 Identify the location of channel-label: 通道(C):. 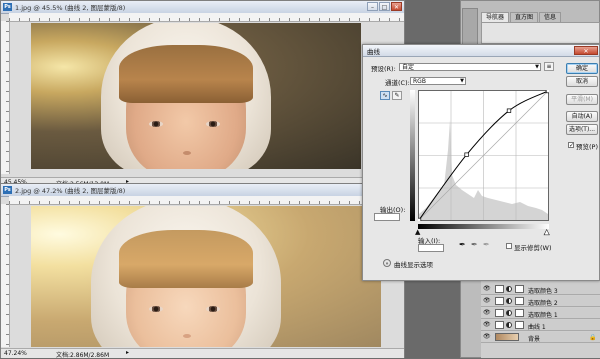
(397, 83).